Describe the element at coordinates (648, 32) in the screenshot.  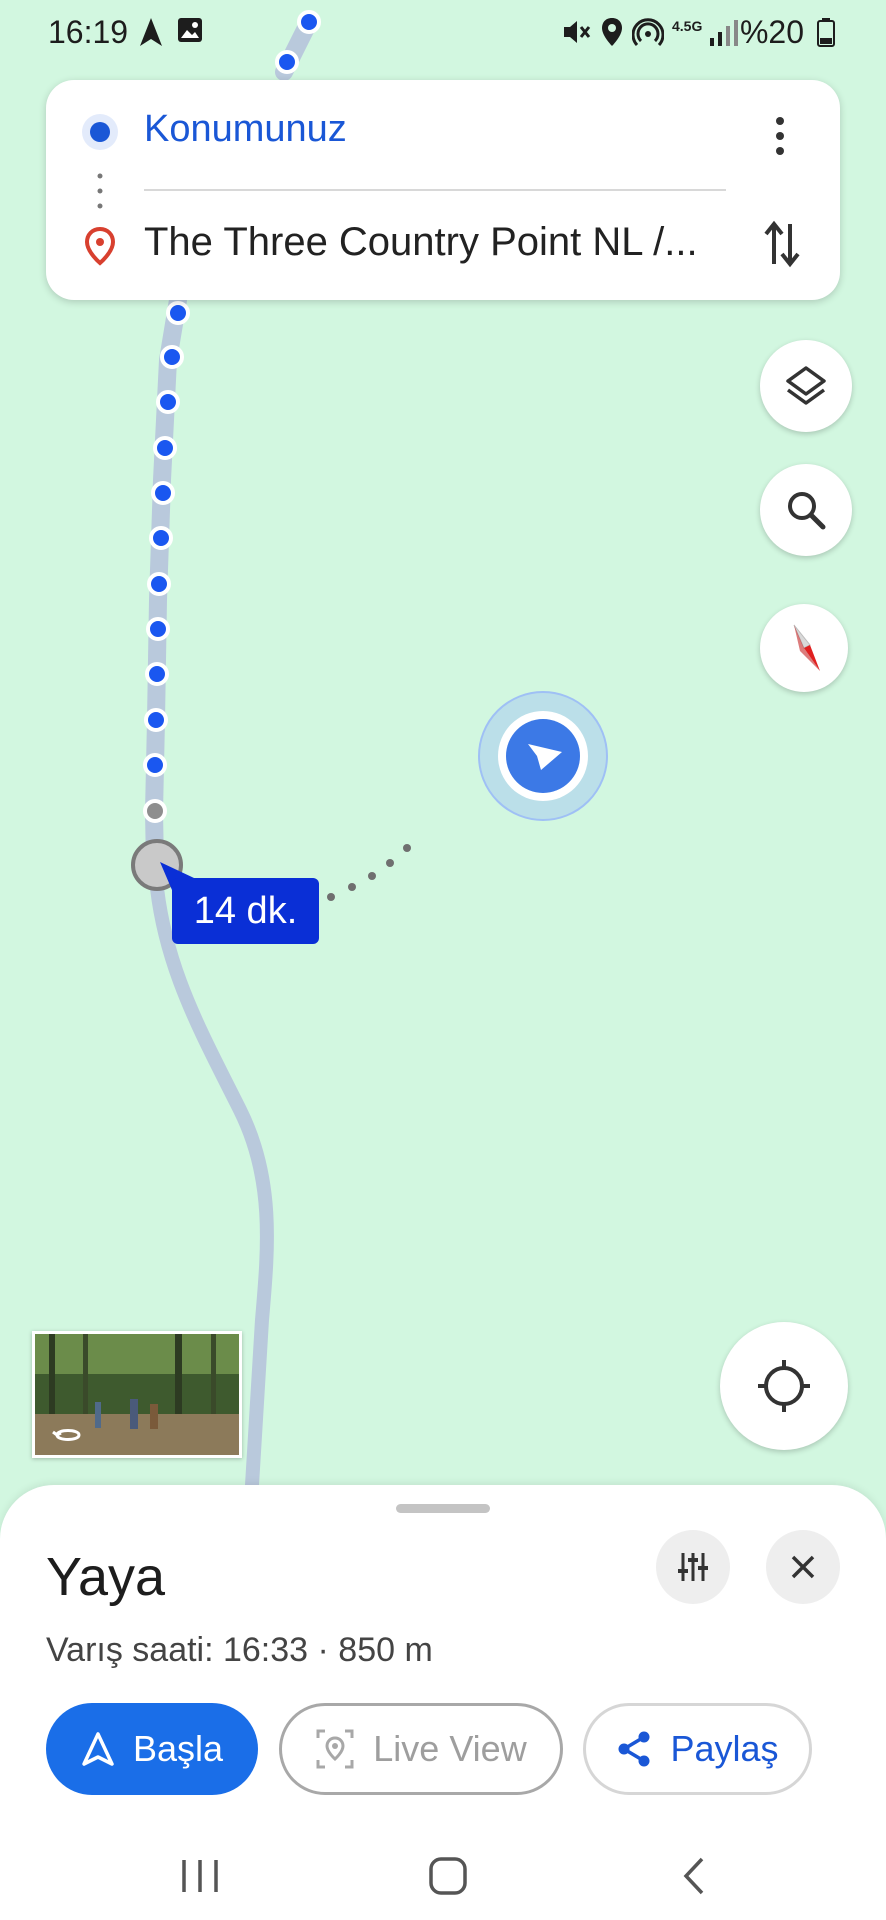
I see `hotspot-icon` at that location.